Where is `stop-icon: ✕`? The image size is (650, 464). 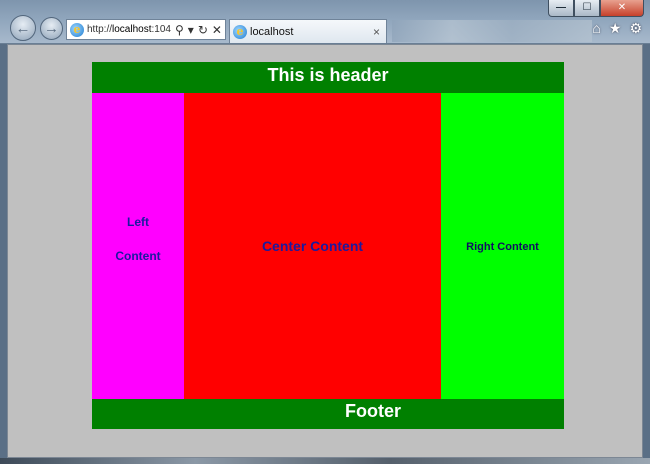 stop-icon: ✕ is located at coordinates (217, 30).